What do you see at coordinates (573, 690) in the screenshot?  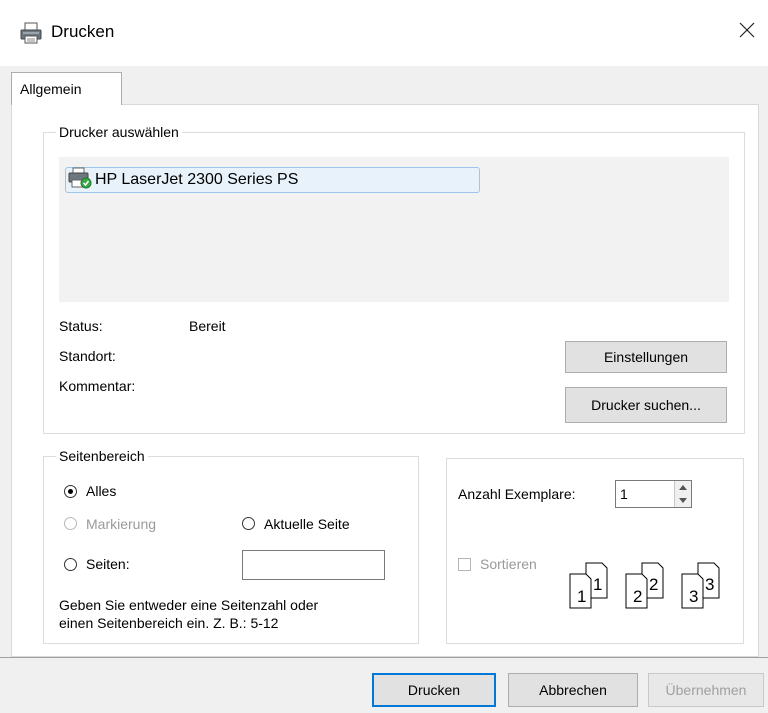 I see `cancel-button: Abbrechen` at bounding box center [573, 690].